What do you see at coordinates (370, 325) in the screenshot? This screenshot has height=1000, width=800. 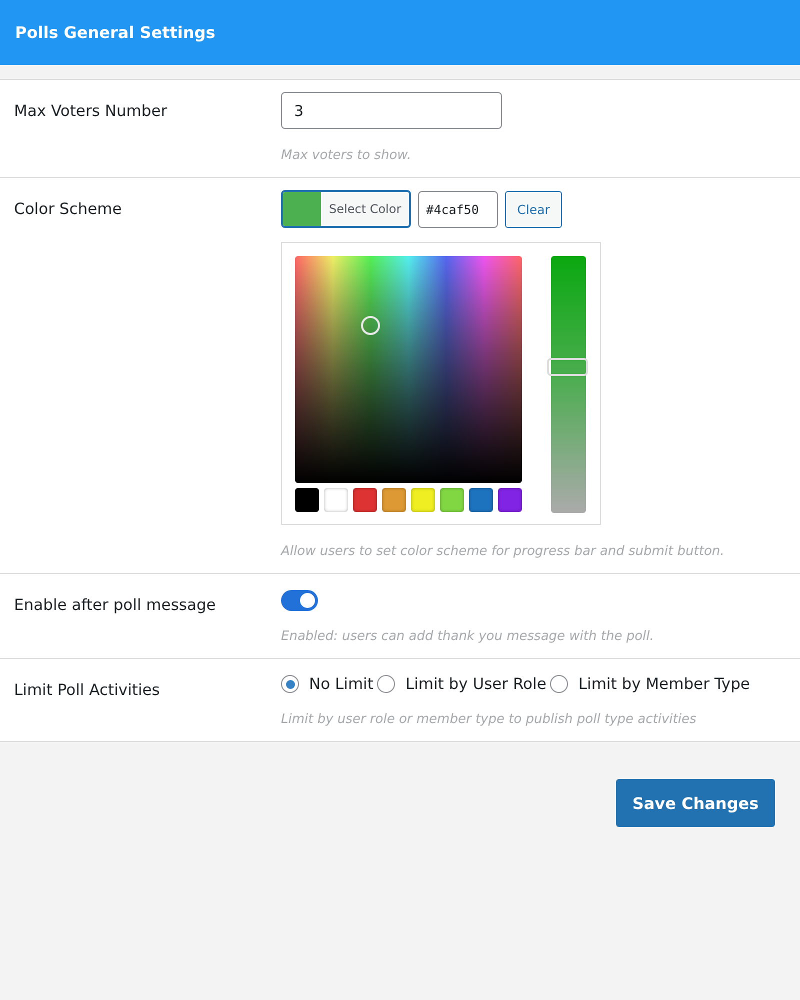 I see `picker-handle` at bounding box center [370, 325].